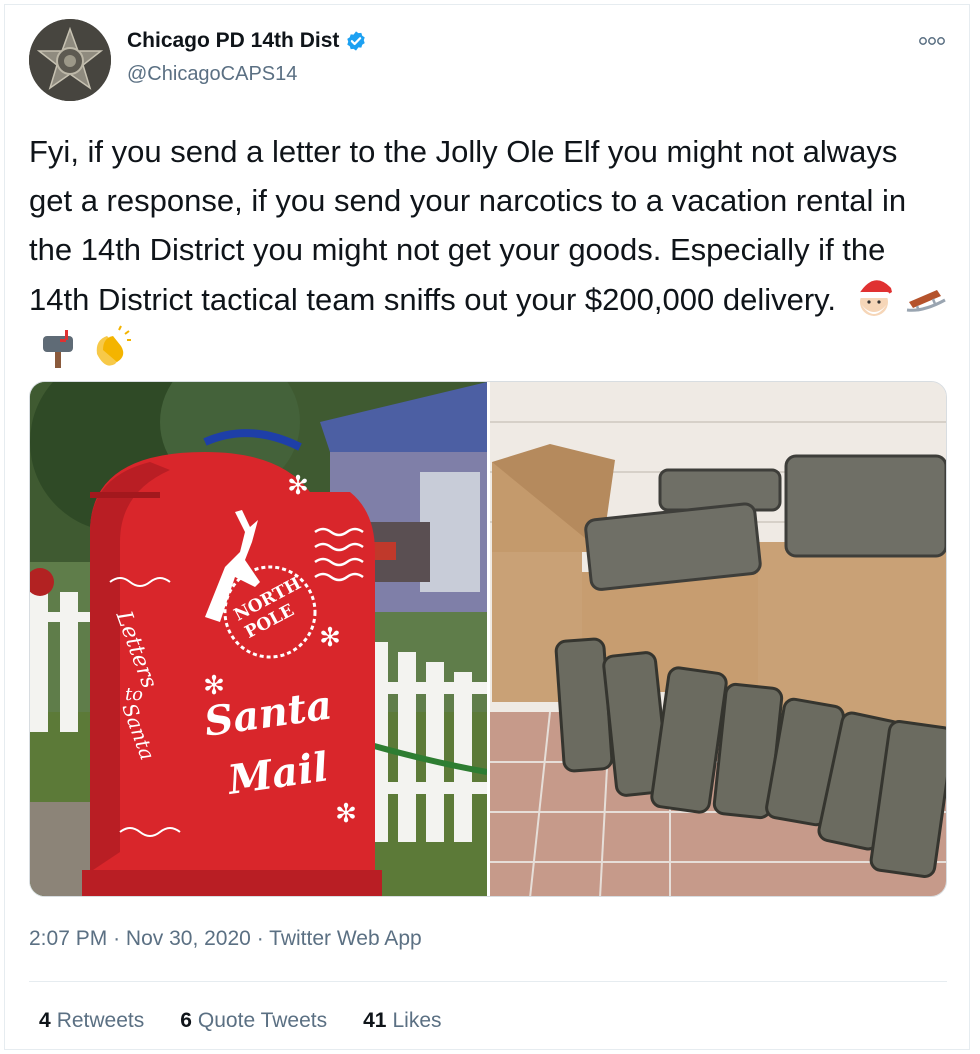 This screenshot has width=980, height=1054. What do you see at coordinates (932, 41) in the screenshot?
I see `more-options-icon` at bounding box center [932, 41].